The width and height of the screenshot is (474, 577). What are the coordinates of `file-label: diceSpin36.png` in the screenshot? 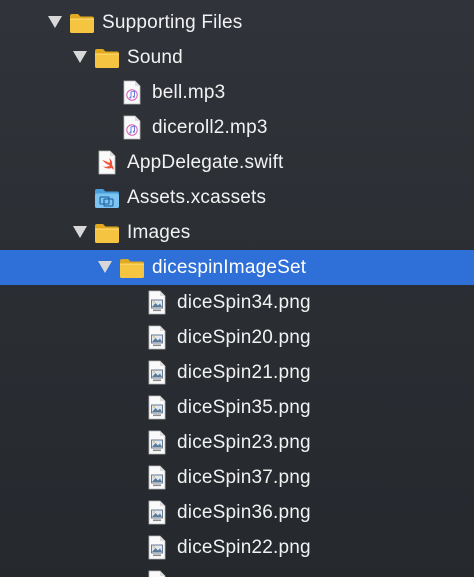 It's located at (244, 512).